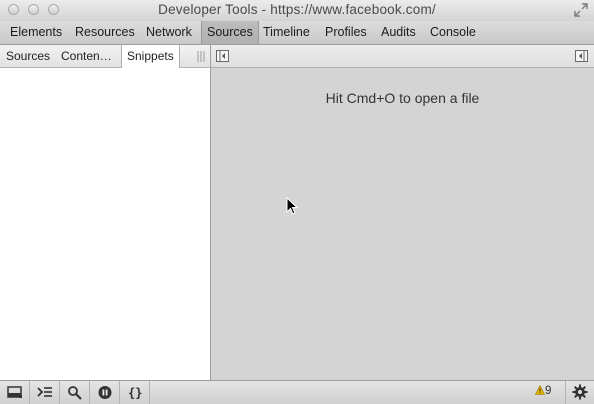  What do you see at coordinates (230, 32) in the screenshot?
I see `tab-sources: Sources` at bounding box center [230, 32].